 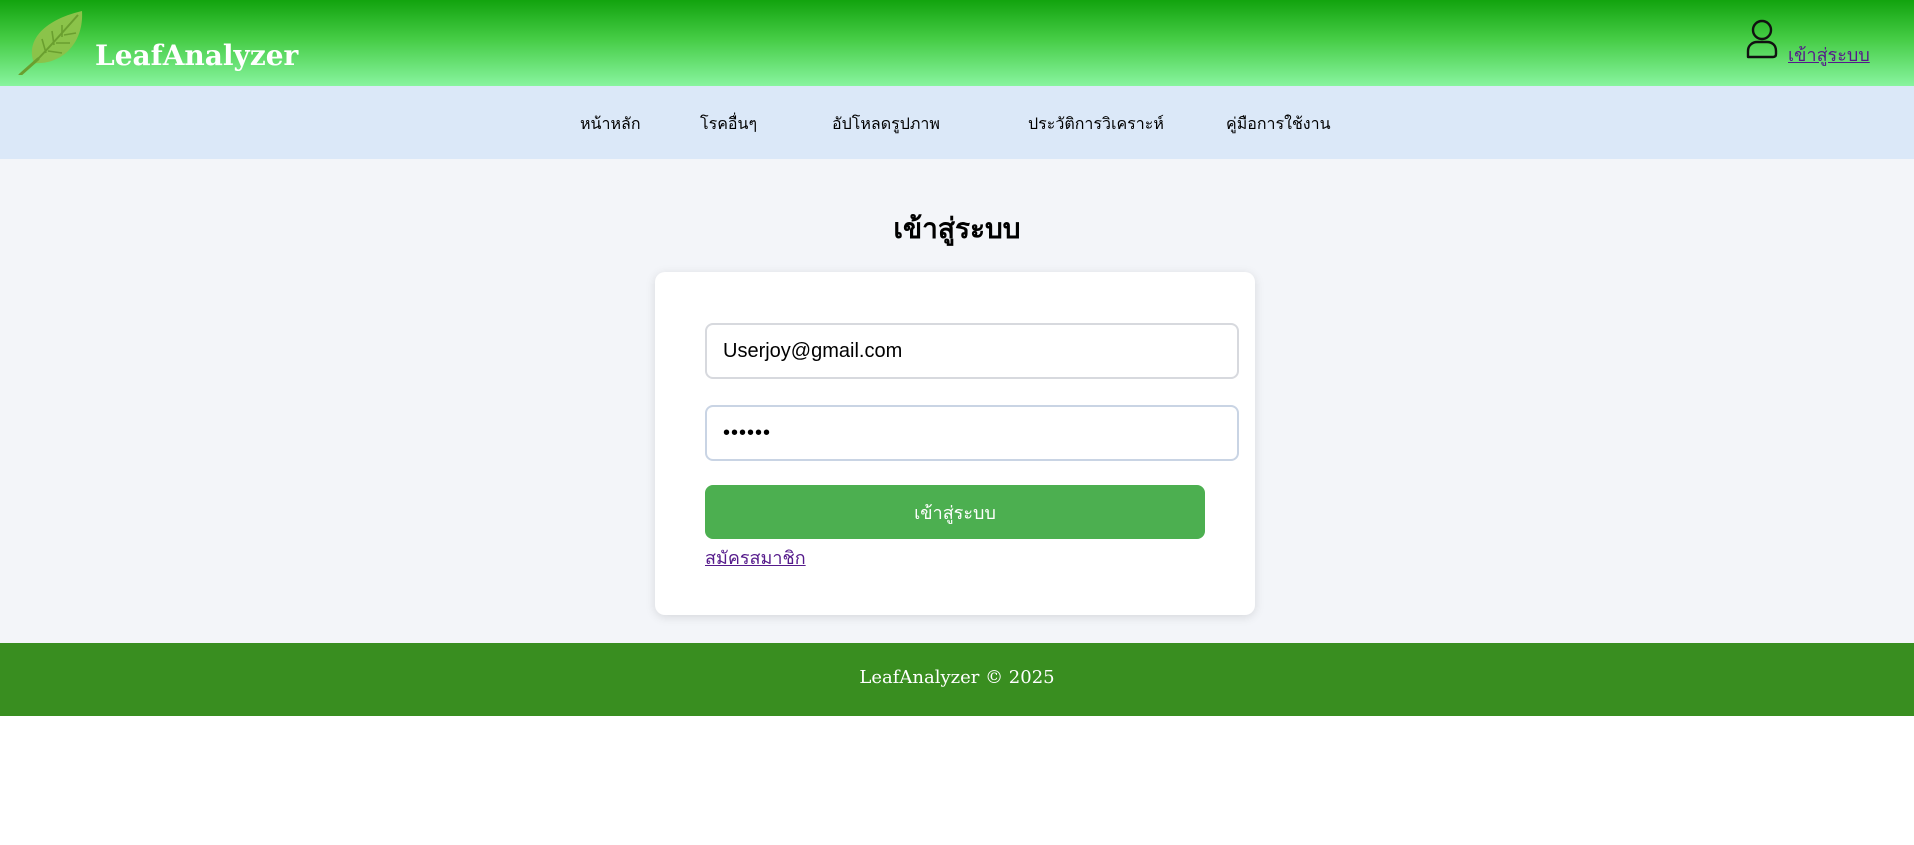 What do you see at coordinates (610, 124) in the screenshot?
I see `nav-item-home: หน้าหลัก` at bounding box center [610, 124].